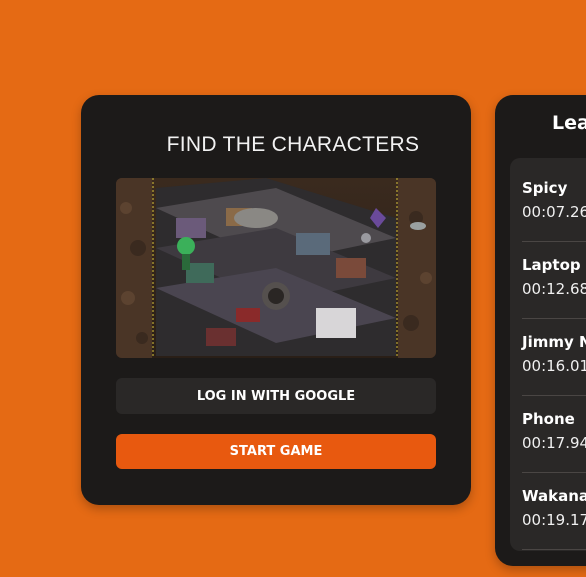 Image resolution: width=586 pixels, height=577 pixels. I want to click on leaderboard-entry: Jimmy N 00:16.01, so click(554, 357).